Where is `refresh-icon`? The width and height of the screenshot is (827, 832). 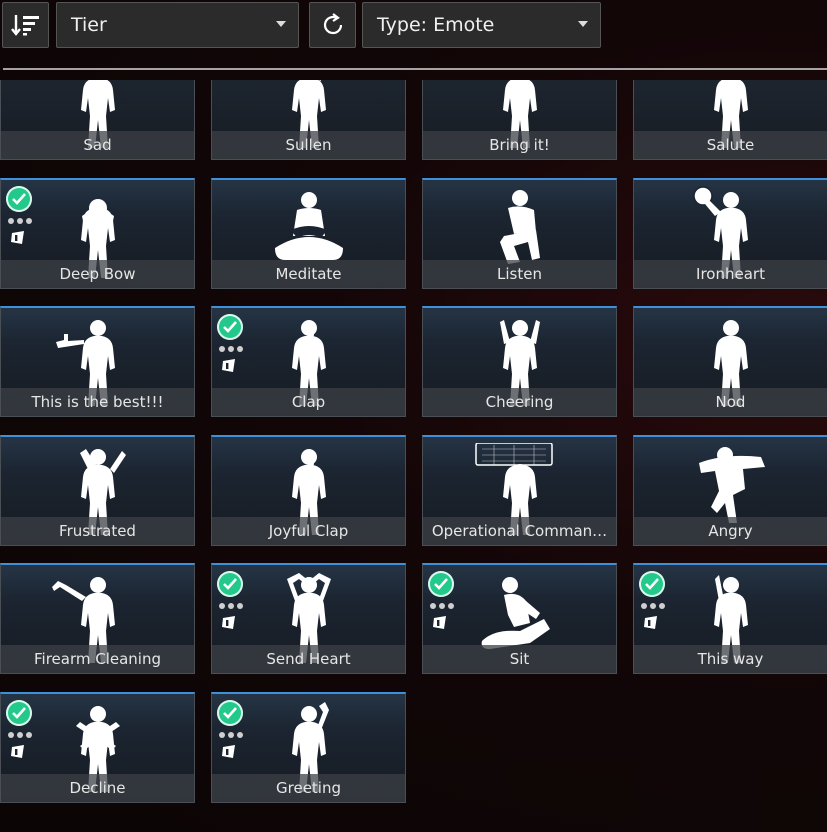 refresh-icon is located at coordinates (332, 24).